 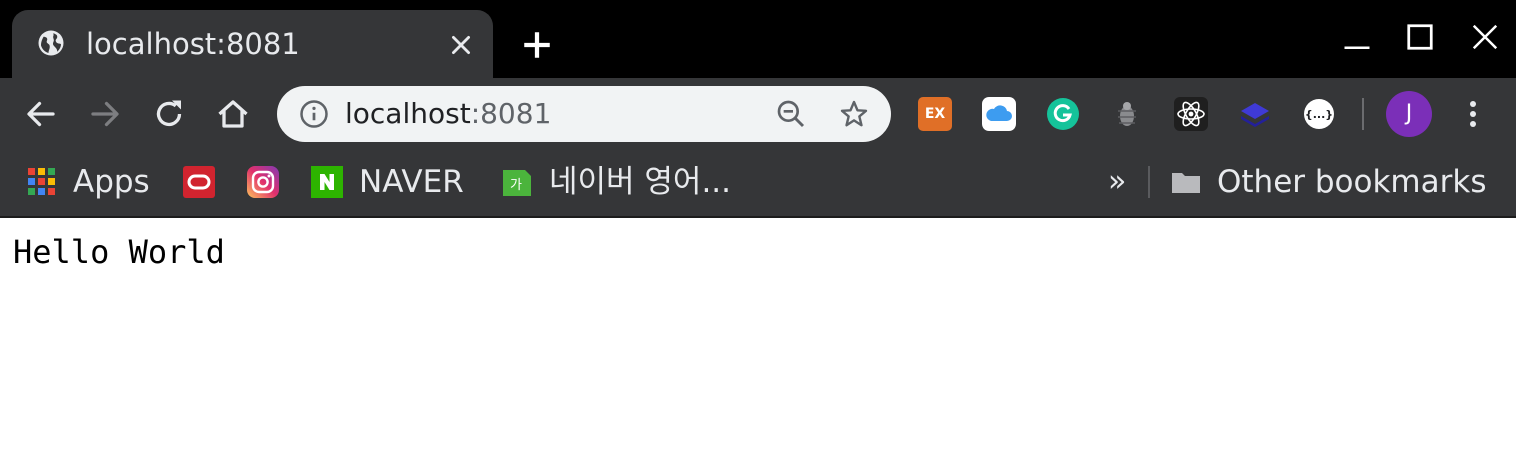 I want to click on json-viewer-icon: {...}, so click(x=1319, y=114).